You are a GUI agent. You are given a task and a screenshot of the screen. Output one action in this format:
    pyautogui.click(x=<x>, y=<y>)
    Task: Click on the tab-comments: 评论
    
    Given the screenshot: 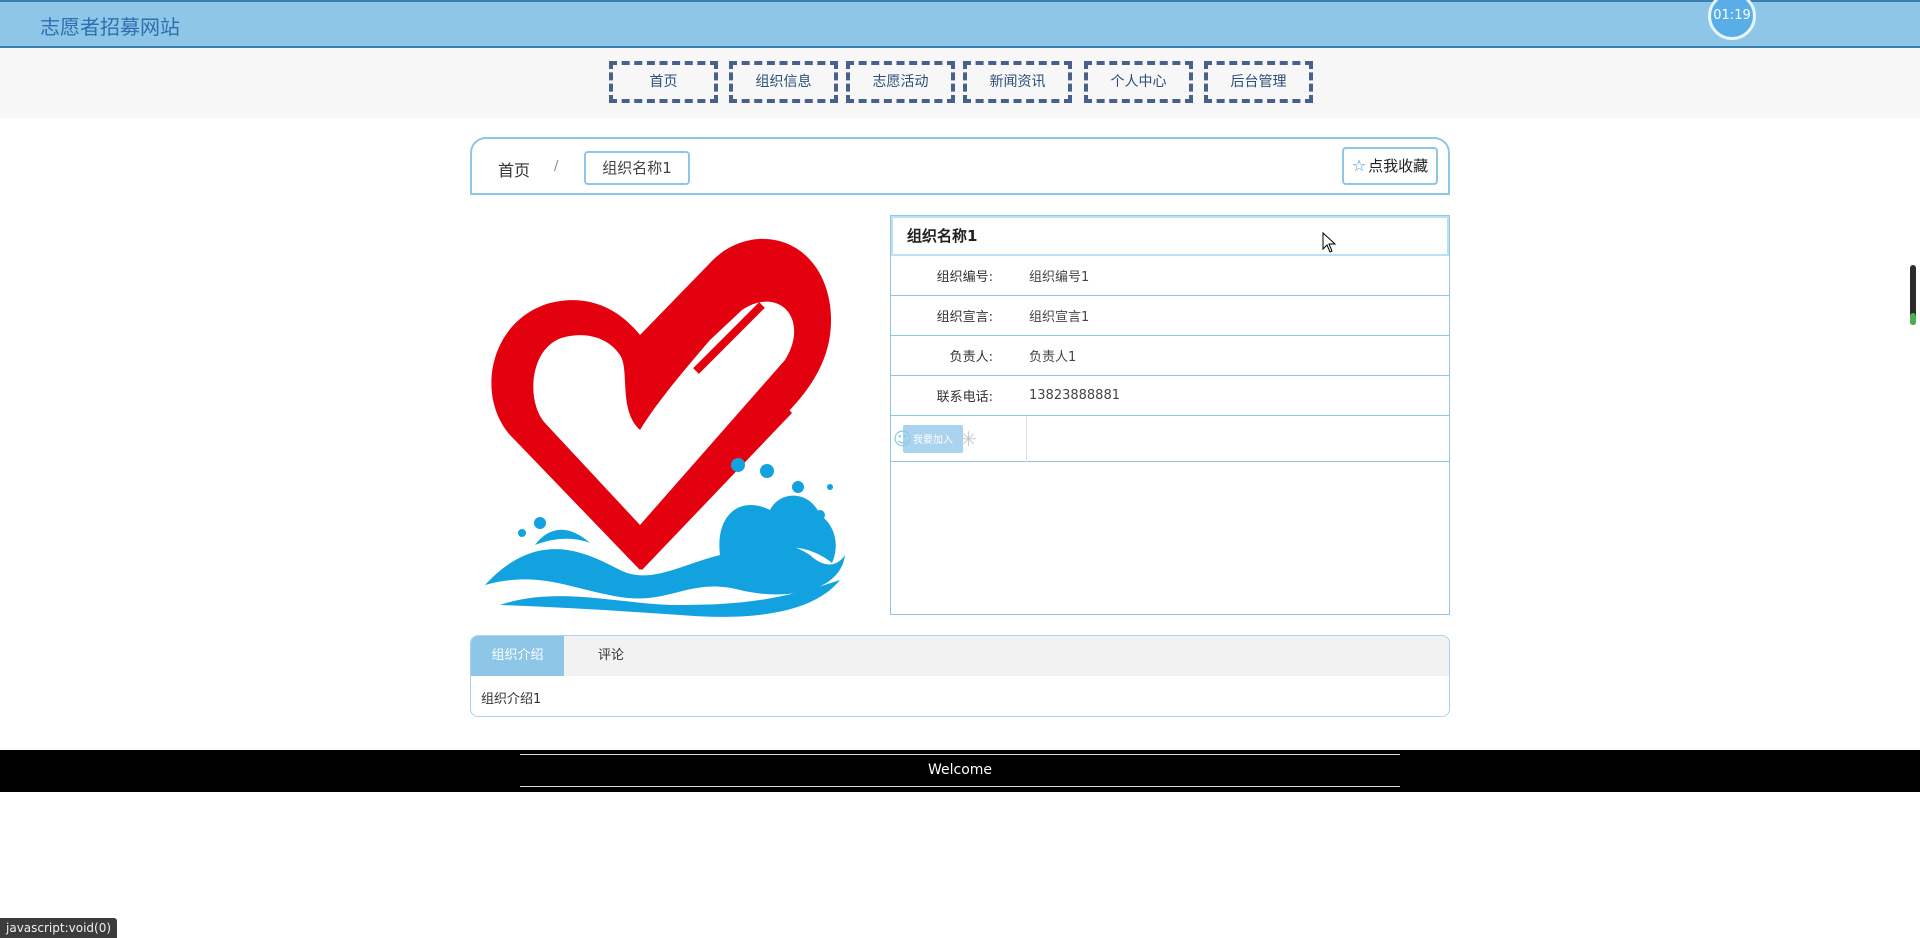 What is the action you would take?
    pyautogui.click(x=611, y=656)
    